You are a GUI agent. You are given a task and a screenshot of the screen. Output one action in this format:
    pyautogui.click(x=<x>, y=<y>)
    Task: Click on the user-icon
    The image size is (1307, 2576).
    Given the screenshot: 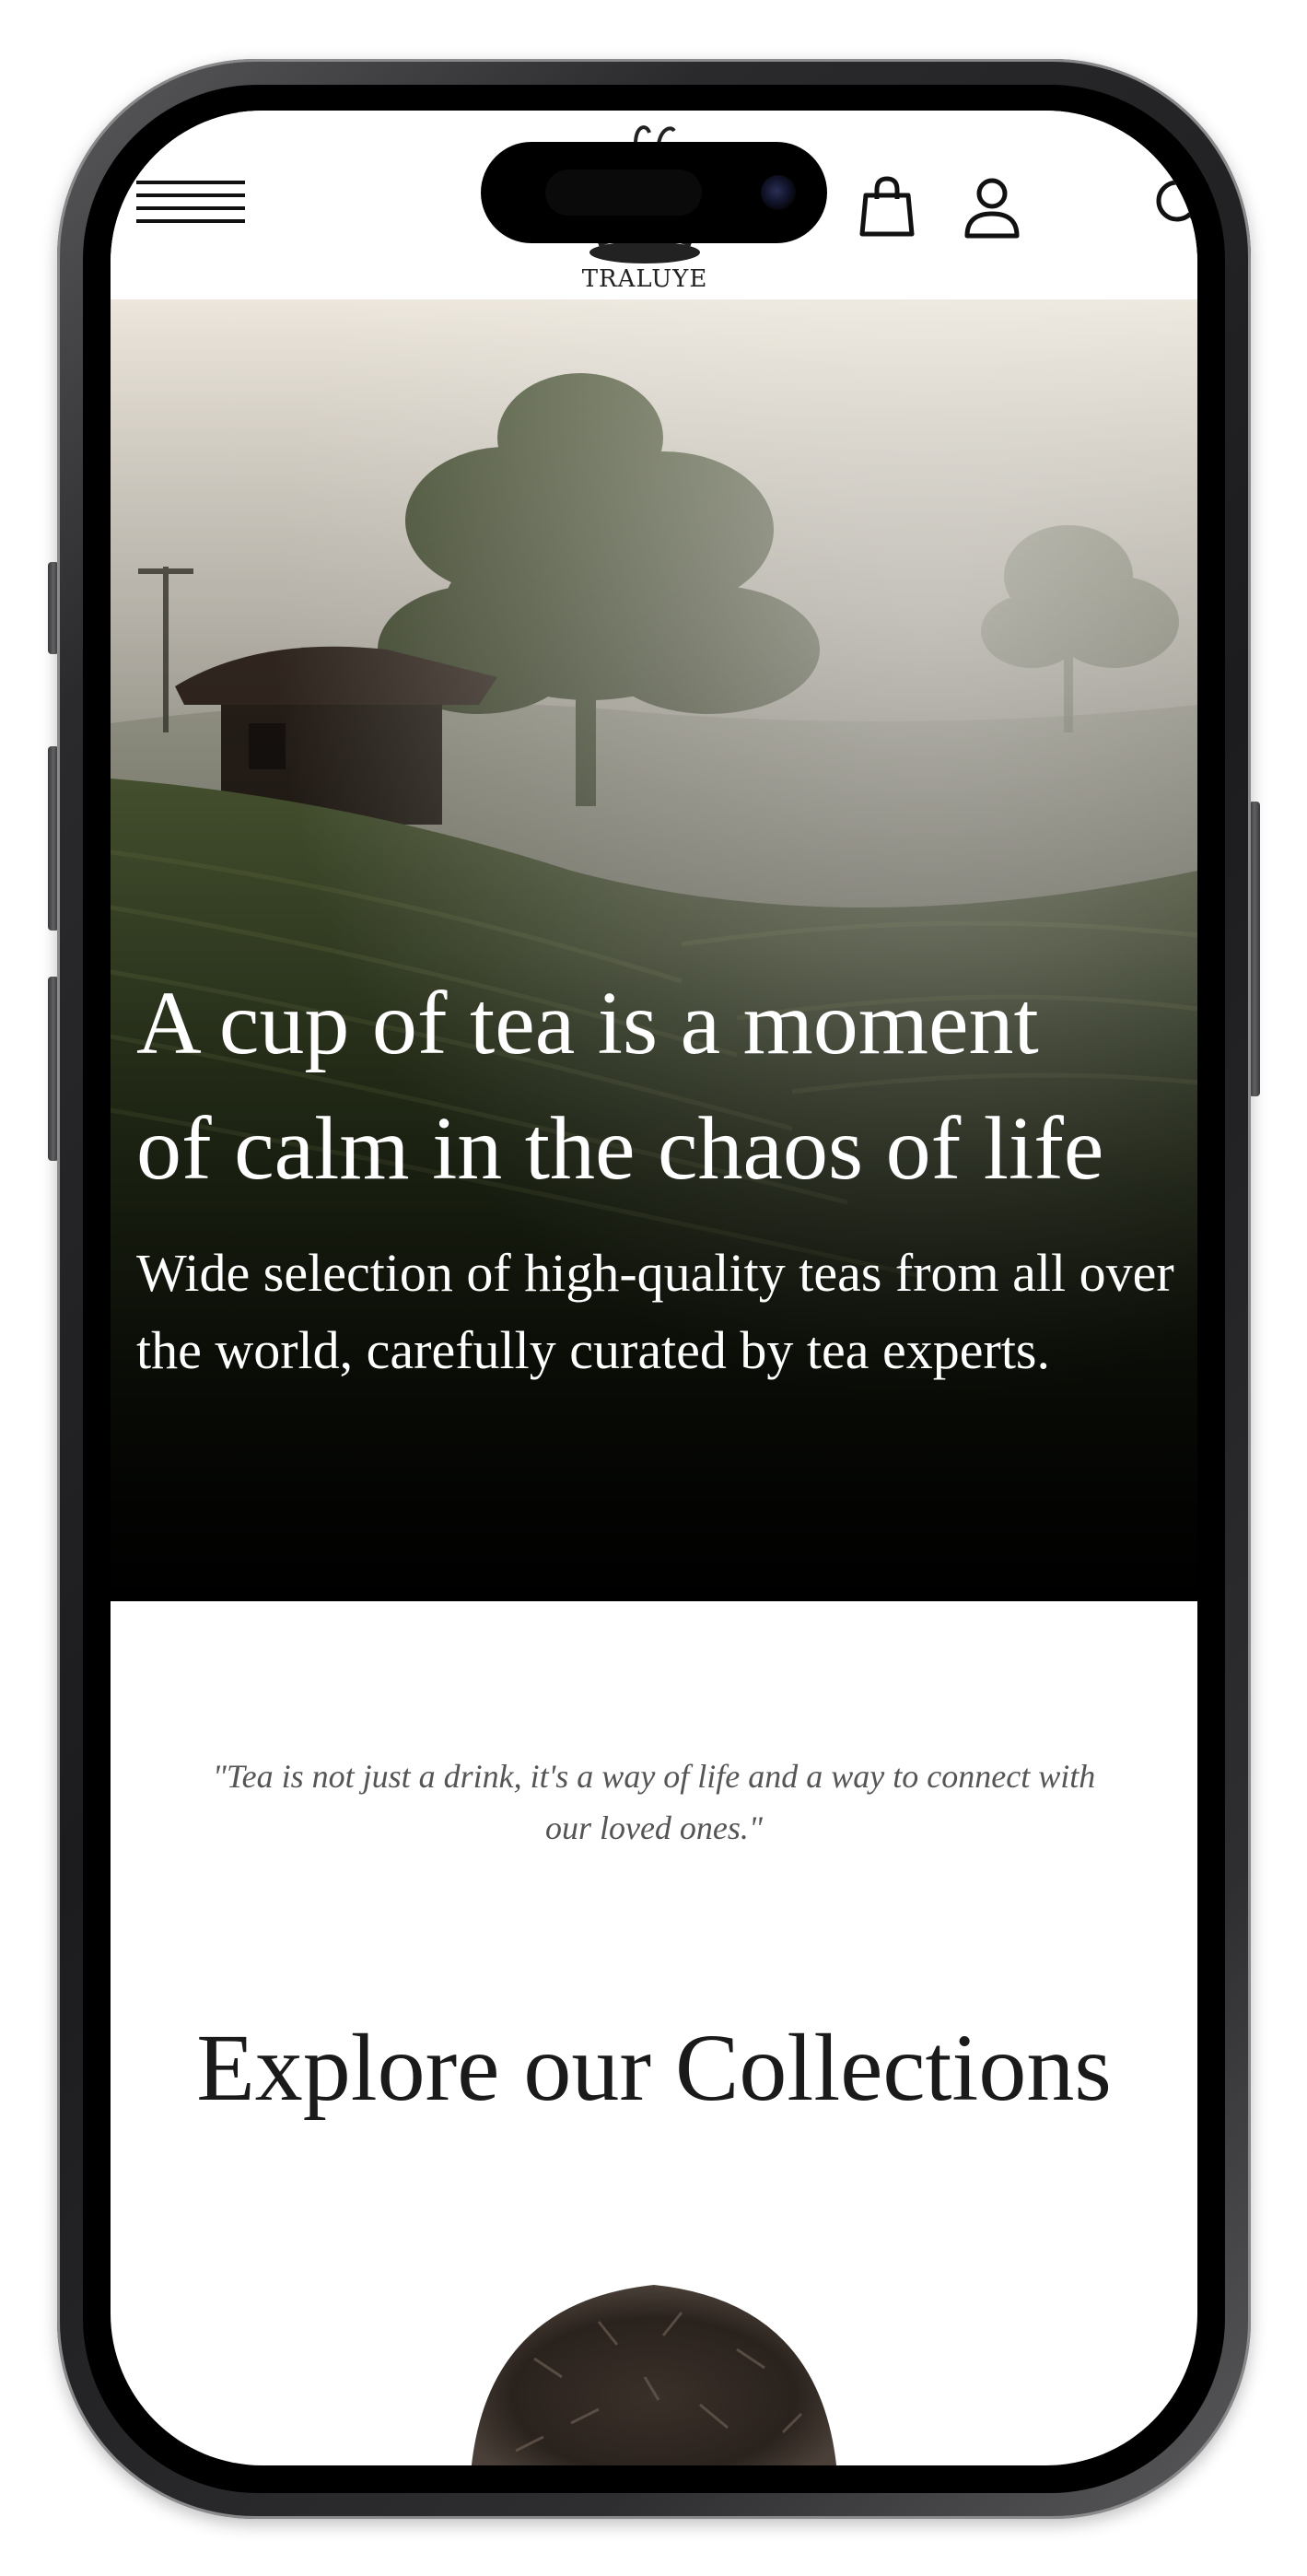 What is the action you would take?
    pyautogui.click(x=992, y=207)
    